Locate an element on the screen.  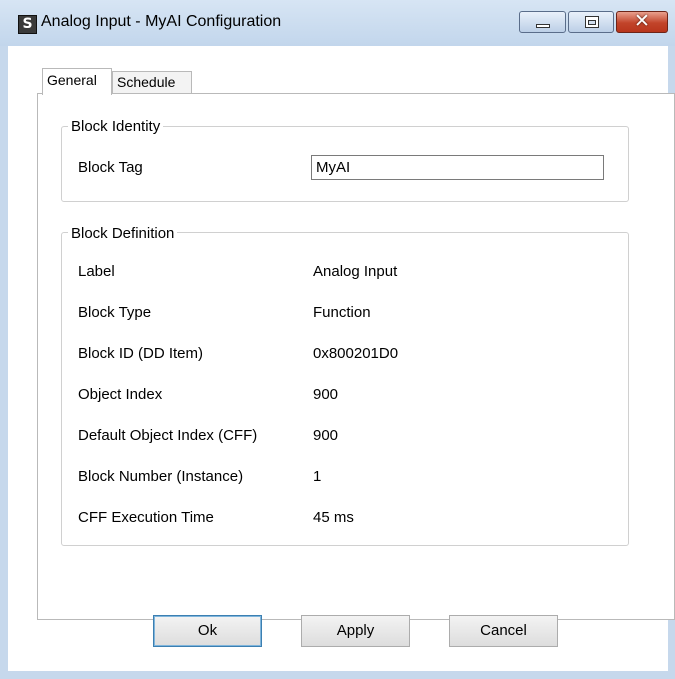
block-id-label: Block ID (DD Item) is located at coordinates (141, 353).